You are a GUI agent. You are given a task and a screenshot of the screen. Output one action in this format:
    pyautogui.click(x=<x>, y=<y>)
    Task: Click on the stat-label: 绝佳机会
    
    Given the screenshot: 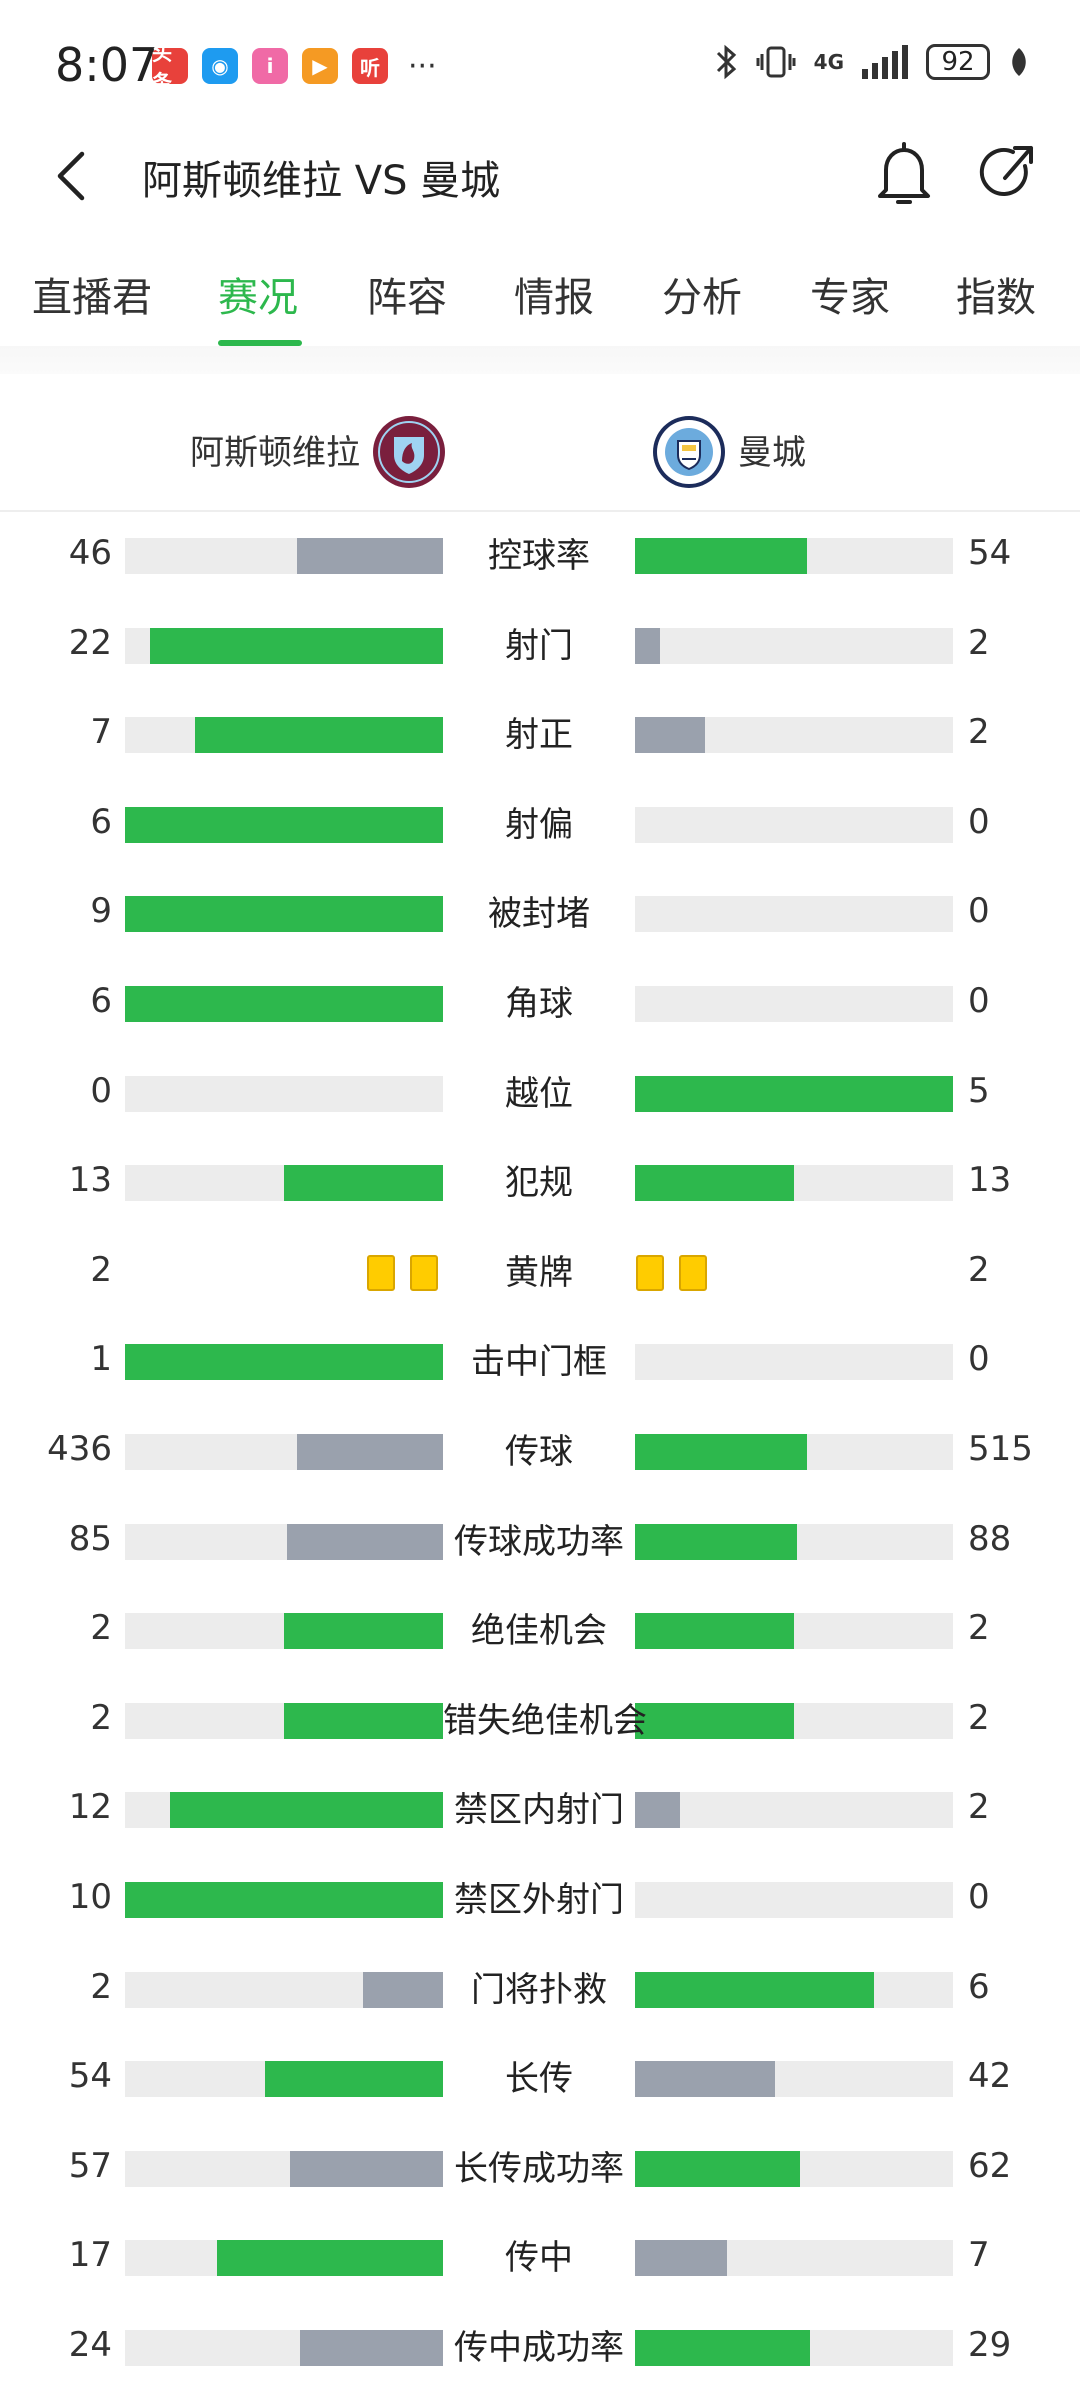 What is the action you would take?
    pyautogui.click(x=539, y=1631)
    